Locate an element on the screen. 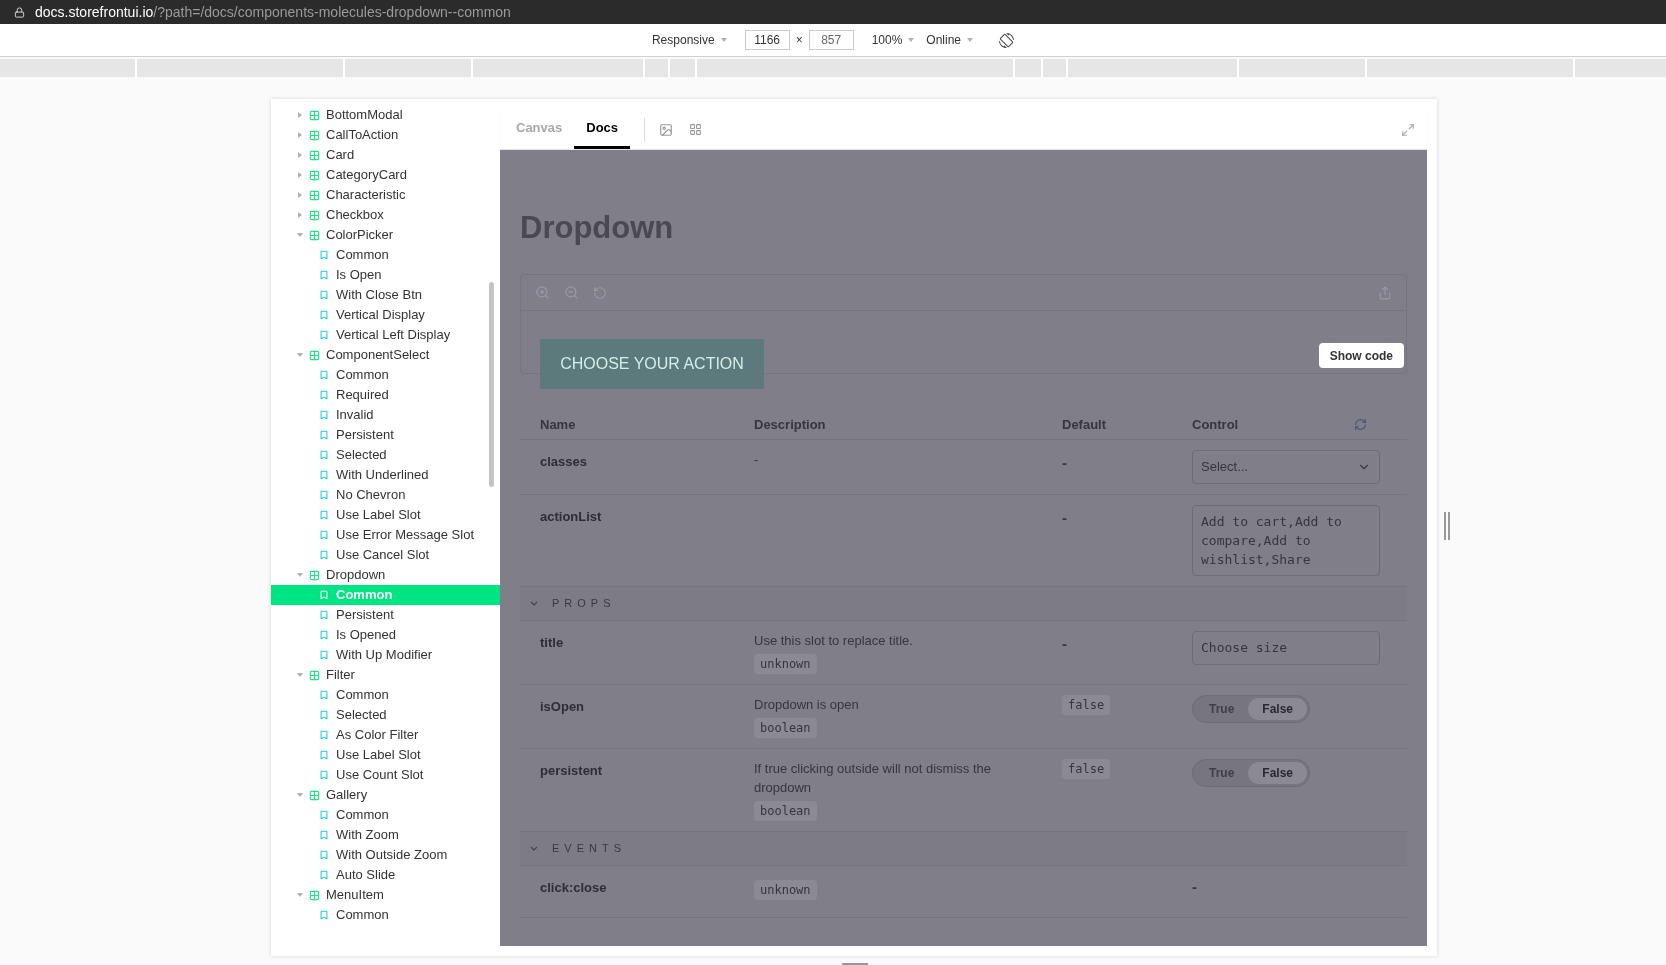  prop-description: Use this slot to replace title. is located at coordinates (833, 641).